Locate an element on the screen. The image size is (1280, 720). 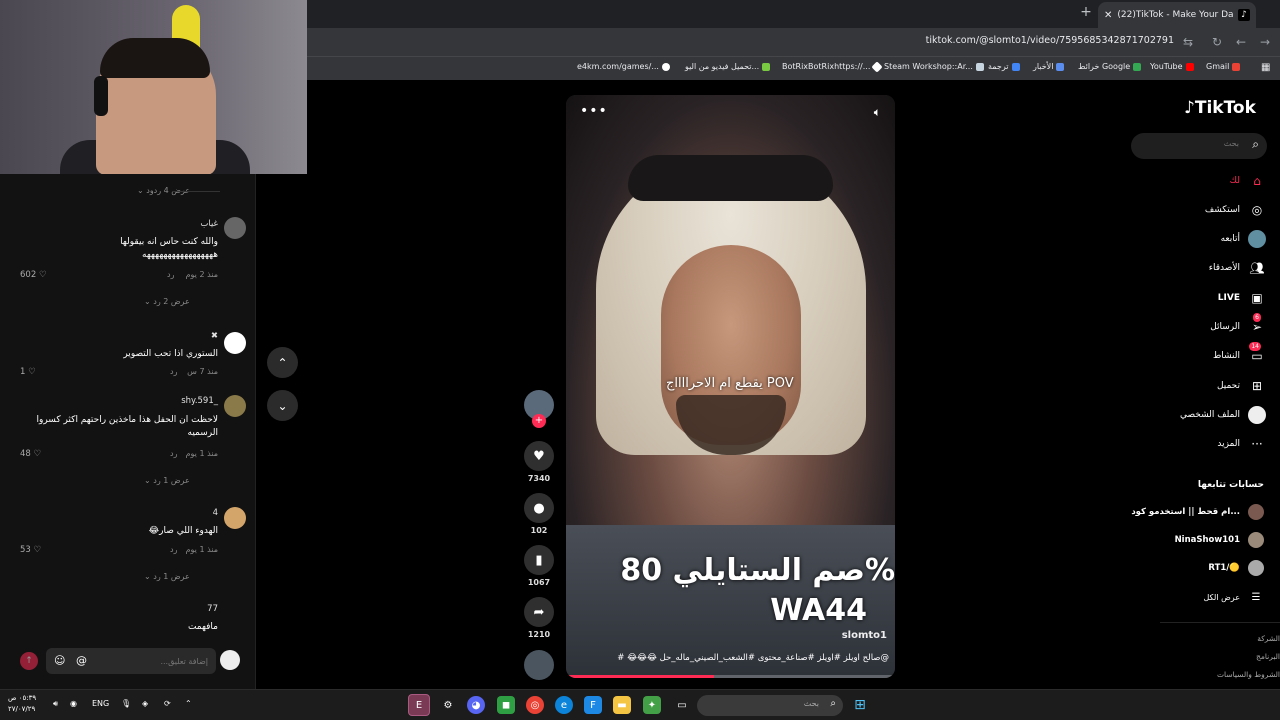
epic-games-icon: E is located at coordinates (419, 705).